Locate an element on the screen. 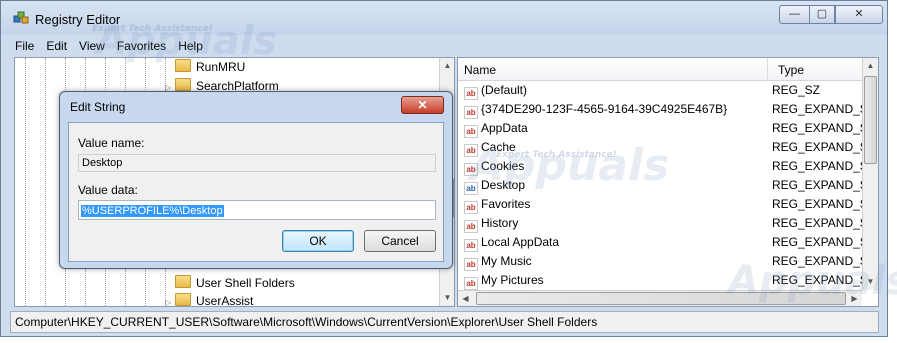  ok-button: OK is located at coordinates (318, 241).